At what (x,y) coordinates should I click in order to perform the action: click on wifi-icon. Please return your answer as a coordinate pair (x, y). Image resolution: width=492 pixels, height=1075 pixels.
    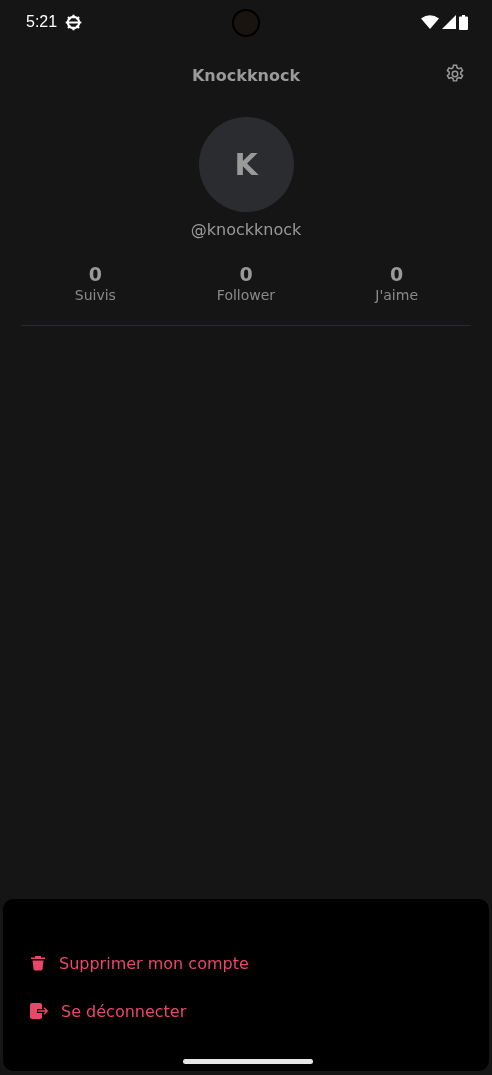
    Looking at the image, I should click on (430, 22).